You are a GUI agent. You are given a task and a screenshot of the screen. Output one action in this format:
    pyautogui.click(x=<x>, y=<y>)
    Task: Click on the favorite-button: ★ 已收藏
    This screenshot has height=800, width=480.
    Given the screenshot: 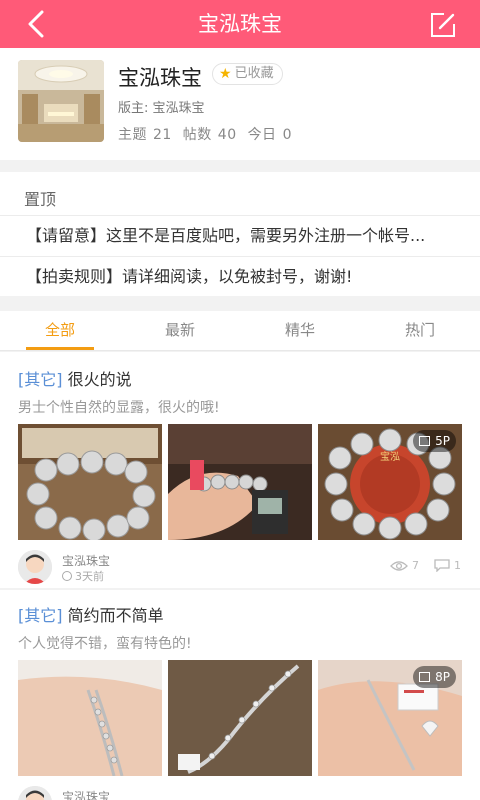 What is the action you would take?
    pyautogui.click(x=247, y=74)
    